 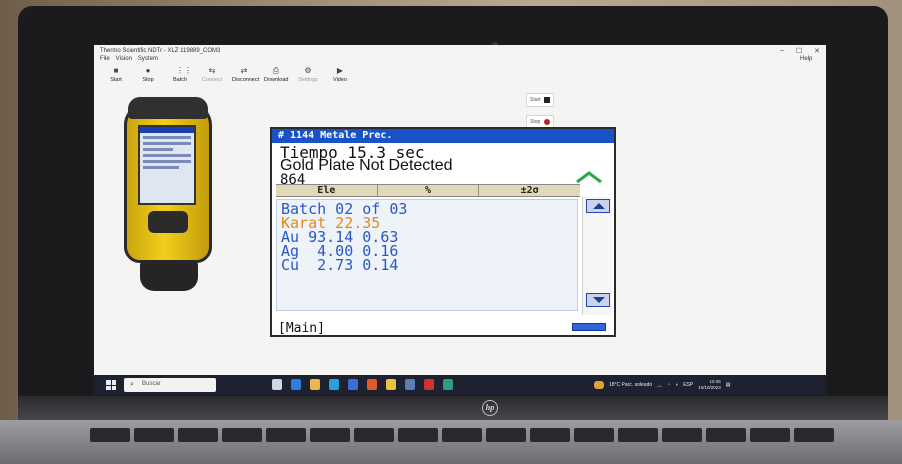 I want to click on wifi-icon: ◔, so click(x=668, y=385).